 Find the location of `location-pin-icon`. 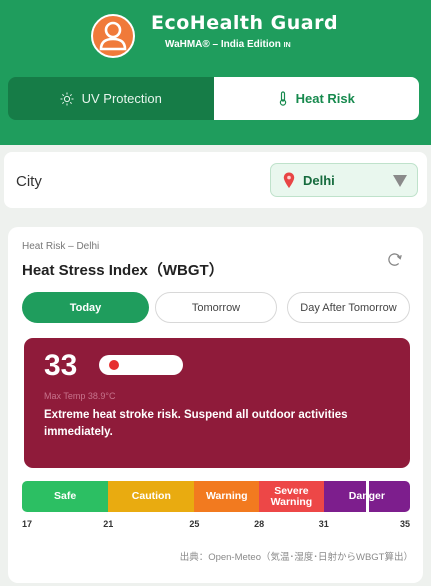

location-pin-icon is located at coordinates (289, 180).